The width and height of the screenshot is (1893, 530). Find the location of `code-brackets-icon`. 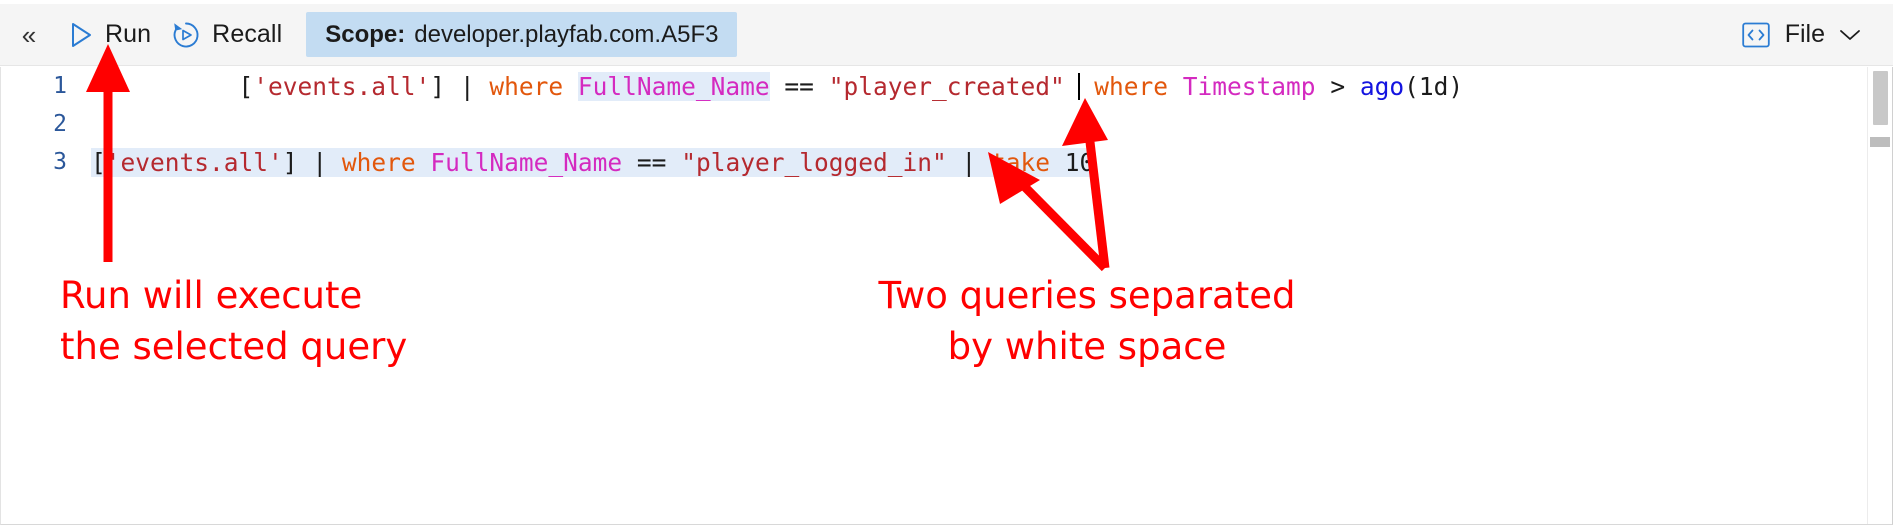

code-brackets-icon is located at coordinates (1756, 35).